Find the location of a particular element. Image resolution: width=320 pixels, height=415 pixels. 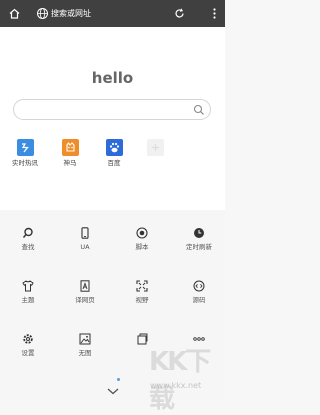

script-icon is located at coordinates (142, 233).